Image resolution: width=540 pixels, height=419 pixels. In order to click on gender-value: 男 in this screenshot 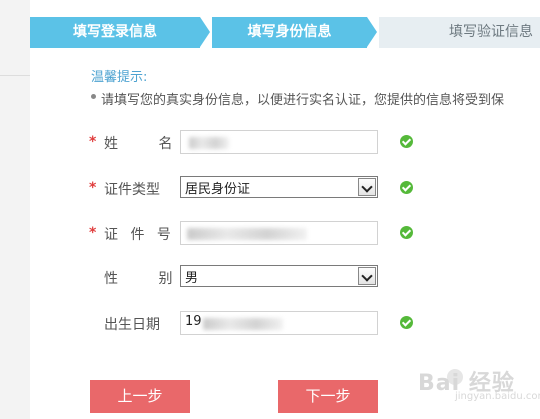, I will do `click(192, 278)`.